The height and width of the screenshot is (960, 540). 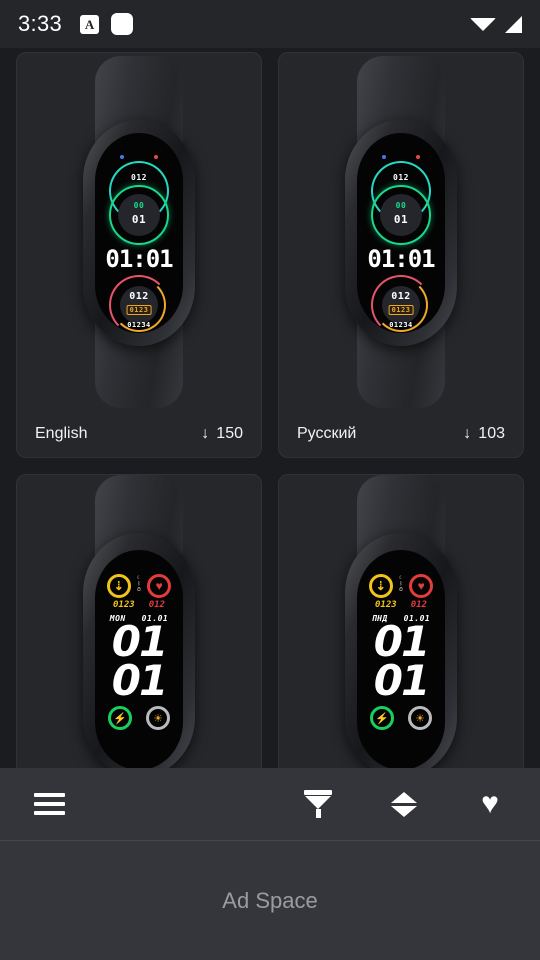 I want to click on favorites-button: ♥, so click(x=490, y=804).